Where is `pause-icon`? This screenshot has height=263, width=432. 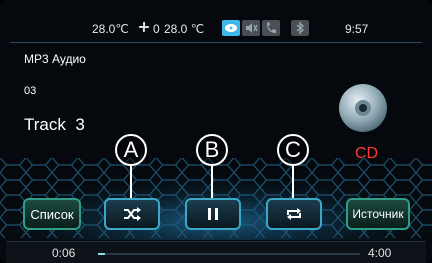
pause-icon is located at coordinates (213, 214).